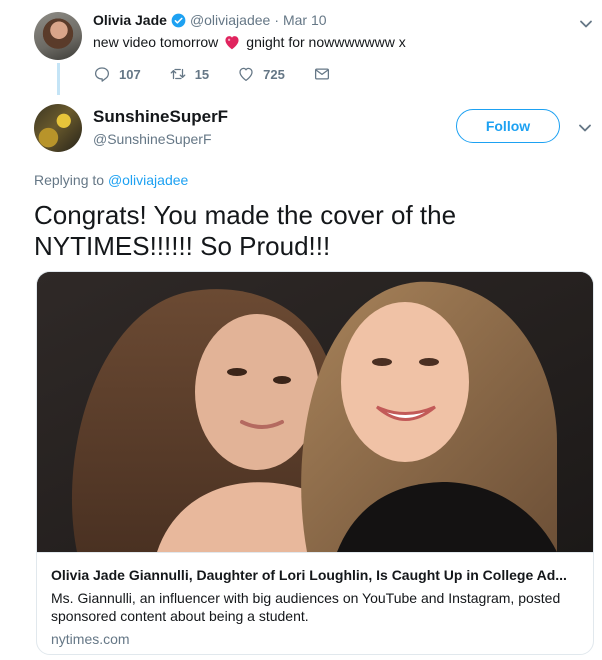 The height and width of the screenshot is (660, 602). I want to click on parent-tweet-date: Mar 10, so click(305, 20).